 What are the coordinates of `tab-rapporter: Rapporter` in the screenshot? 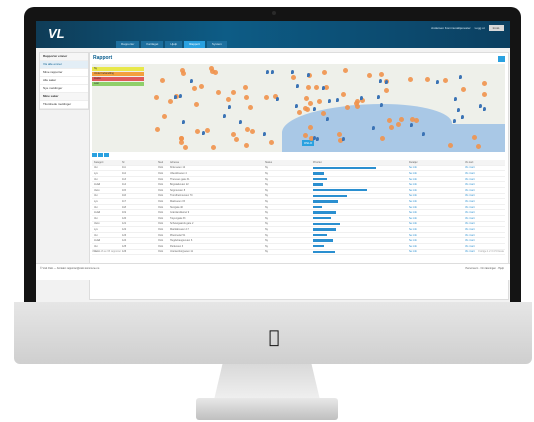 It's located at (128, 44).